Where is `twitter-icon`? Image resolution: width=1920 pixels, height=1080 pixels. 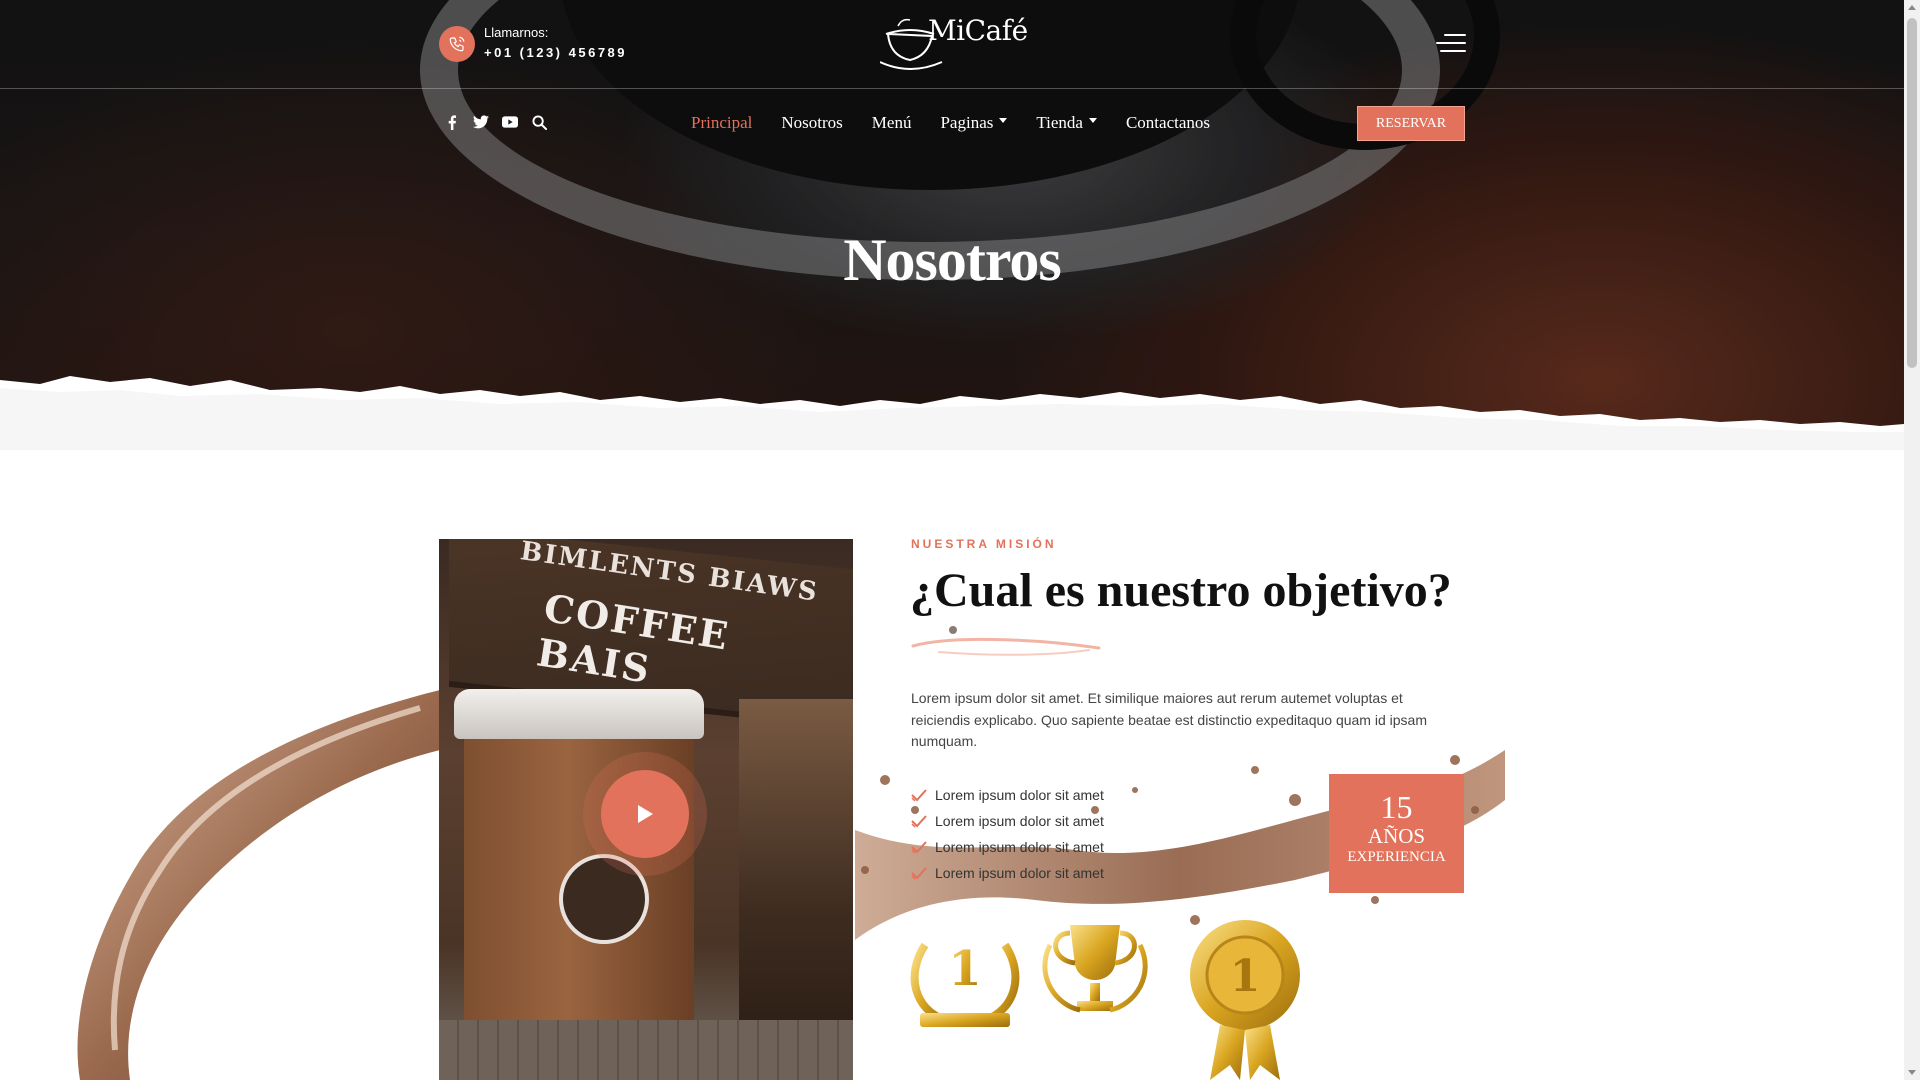 twitter-icon is located at coordinates (481, 122).